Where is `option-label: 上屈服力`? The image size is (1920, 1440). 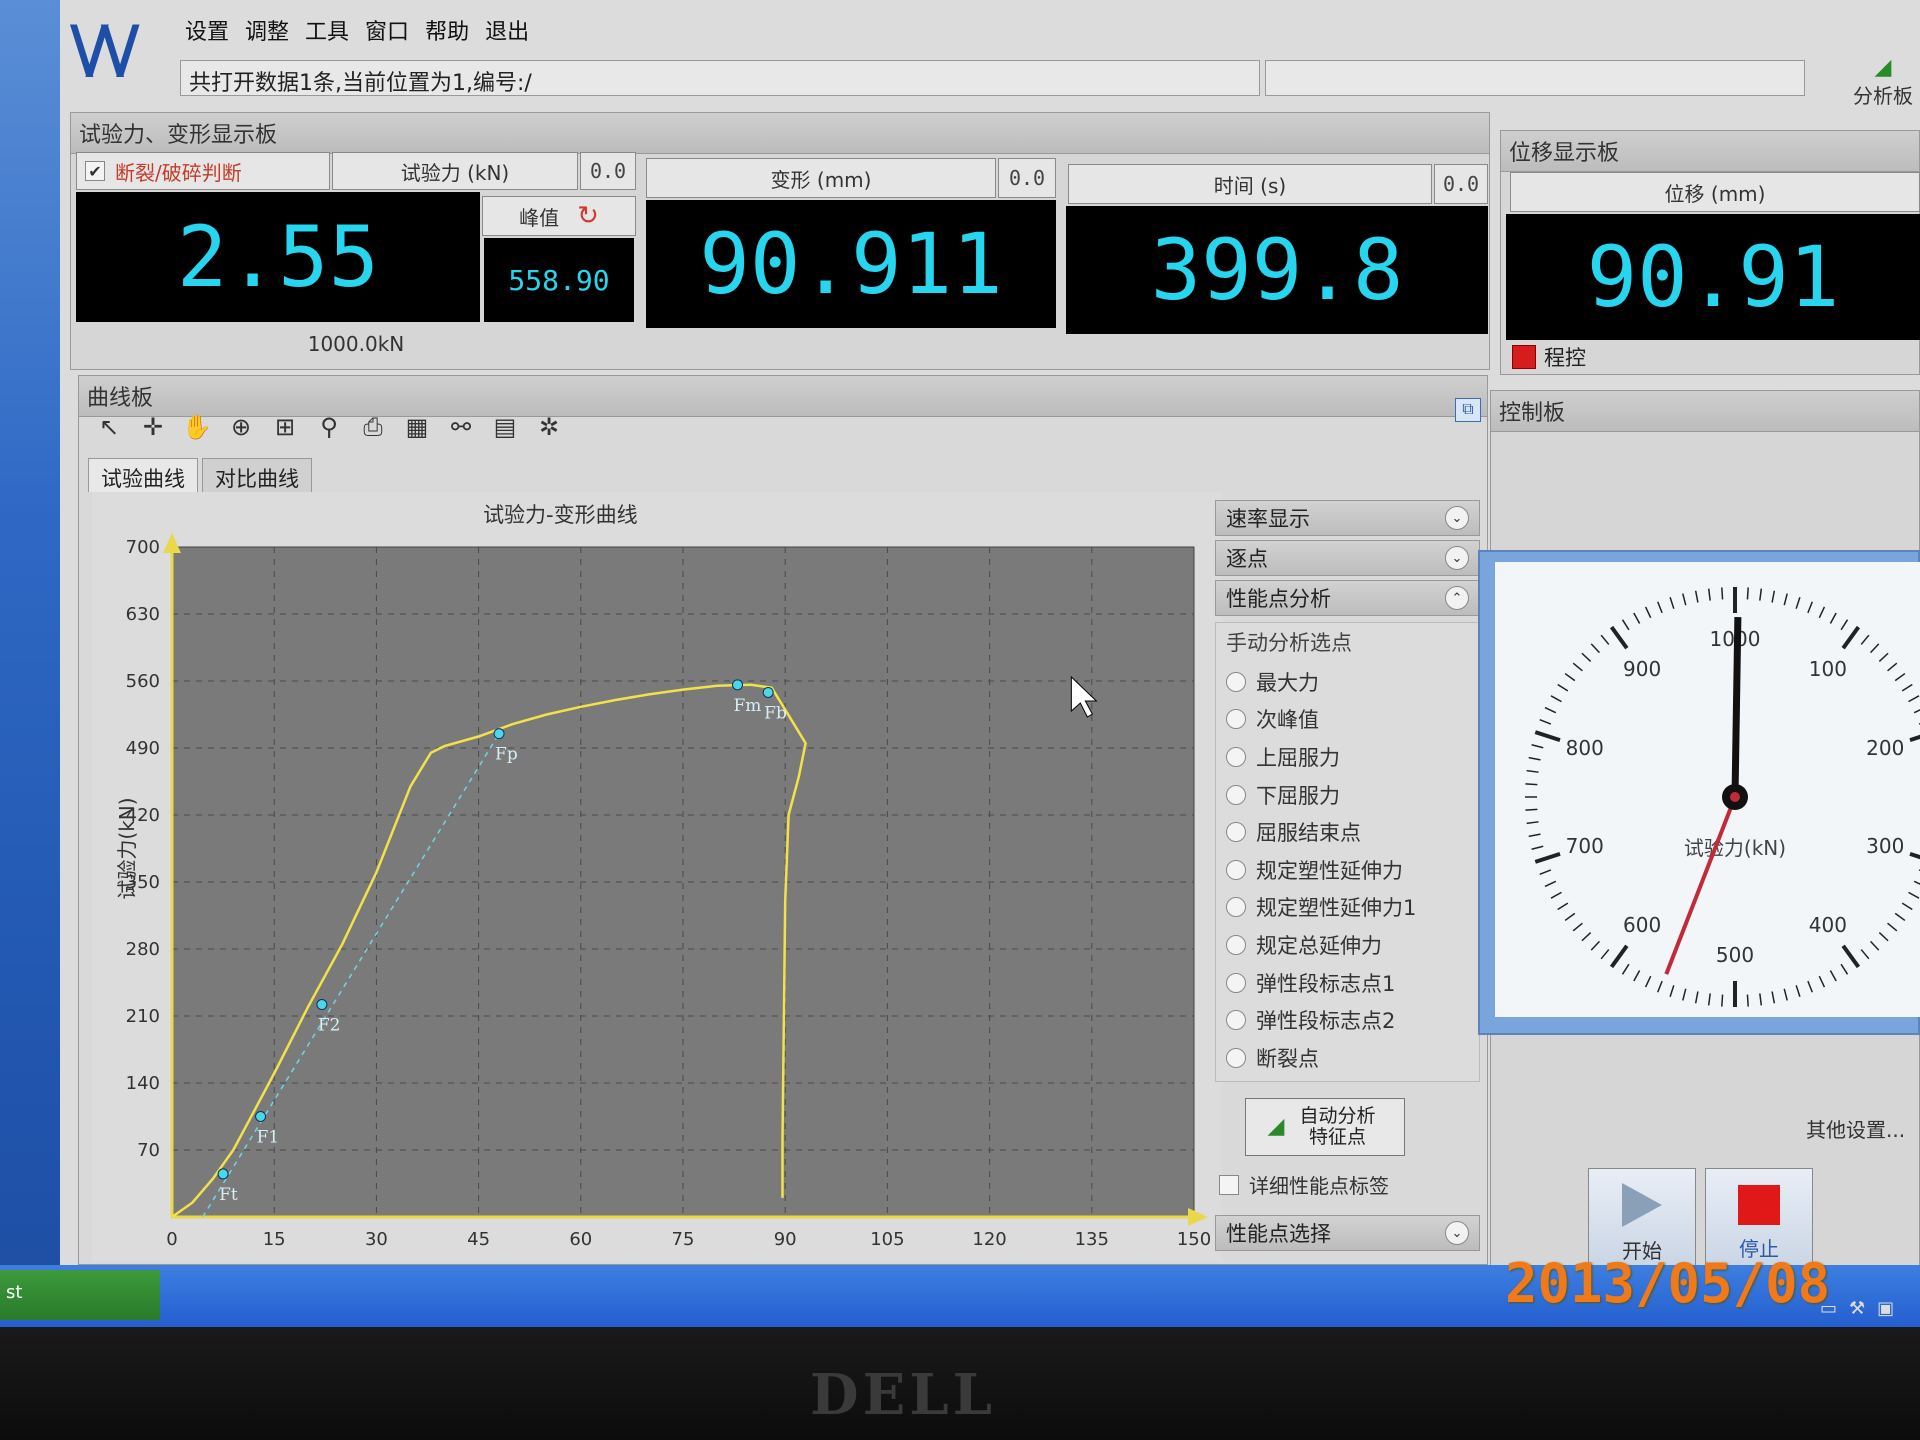
option-label: 上屈服力 is located at coordinates (1298, 757).